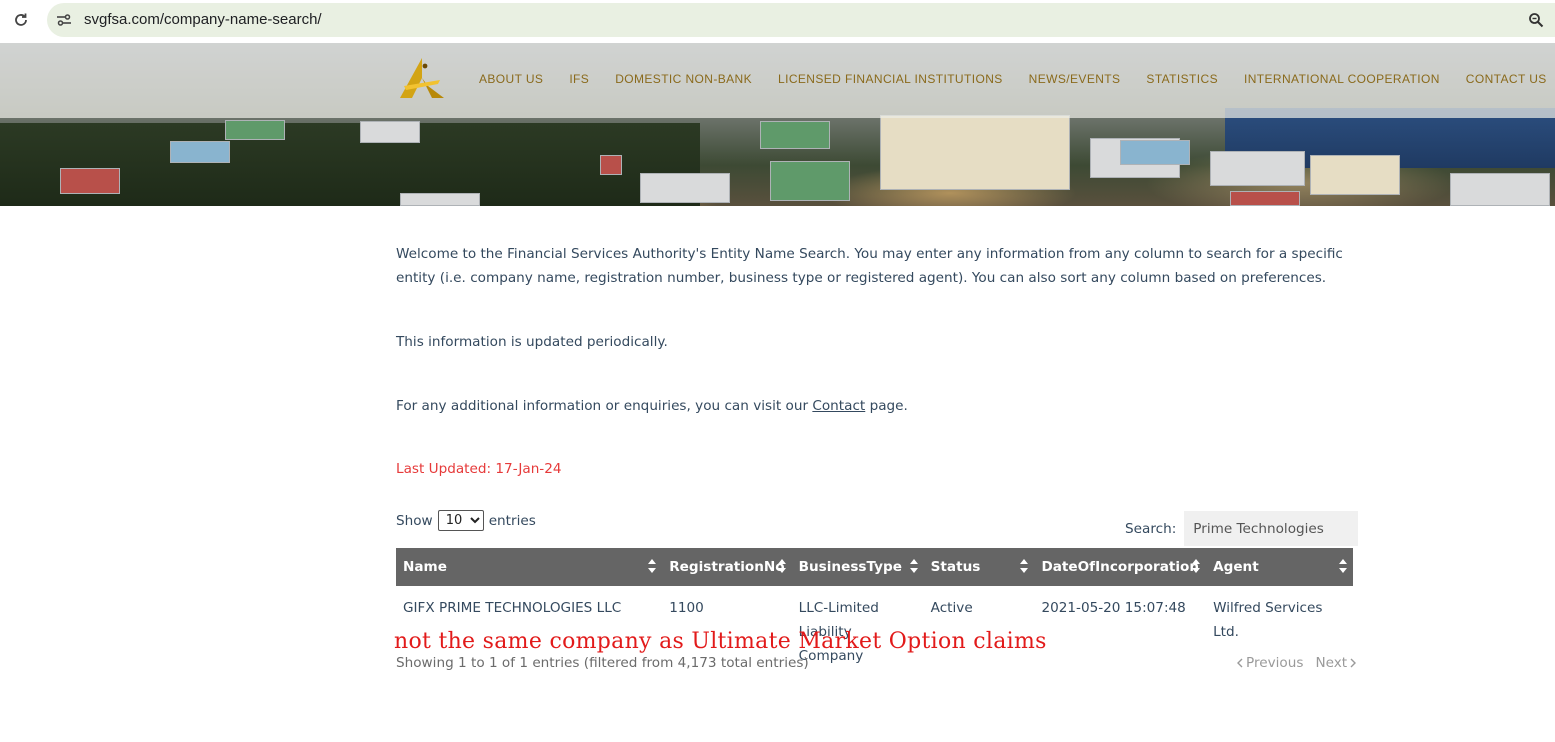 Image resolution: width=1555 pixels, height=742 pixels. I want to click on cell-date-of-incorporation: 2021-05-20 15:07:48, so click(1113, 608).